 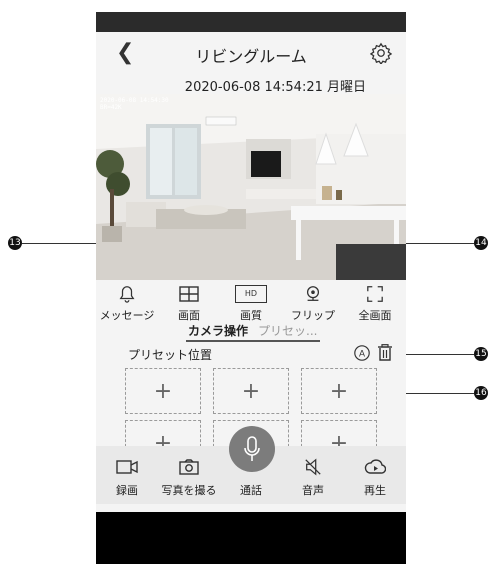 I want to click on speaker-mute-icon, so click(x=313, y=467).